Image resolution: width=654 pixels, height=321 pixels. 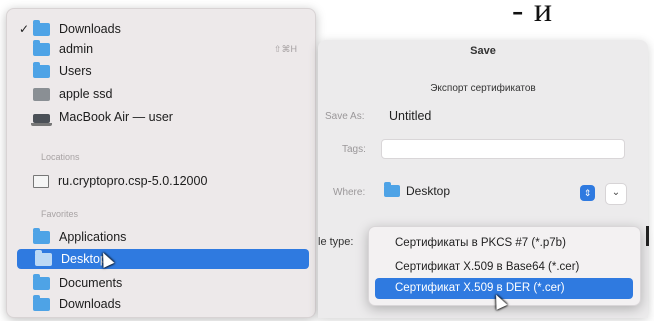 What do you see at coordinates (503, 116) in the screenshot?
I see `save-as-field: Untitled` at bounding box center [503, 116].